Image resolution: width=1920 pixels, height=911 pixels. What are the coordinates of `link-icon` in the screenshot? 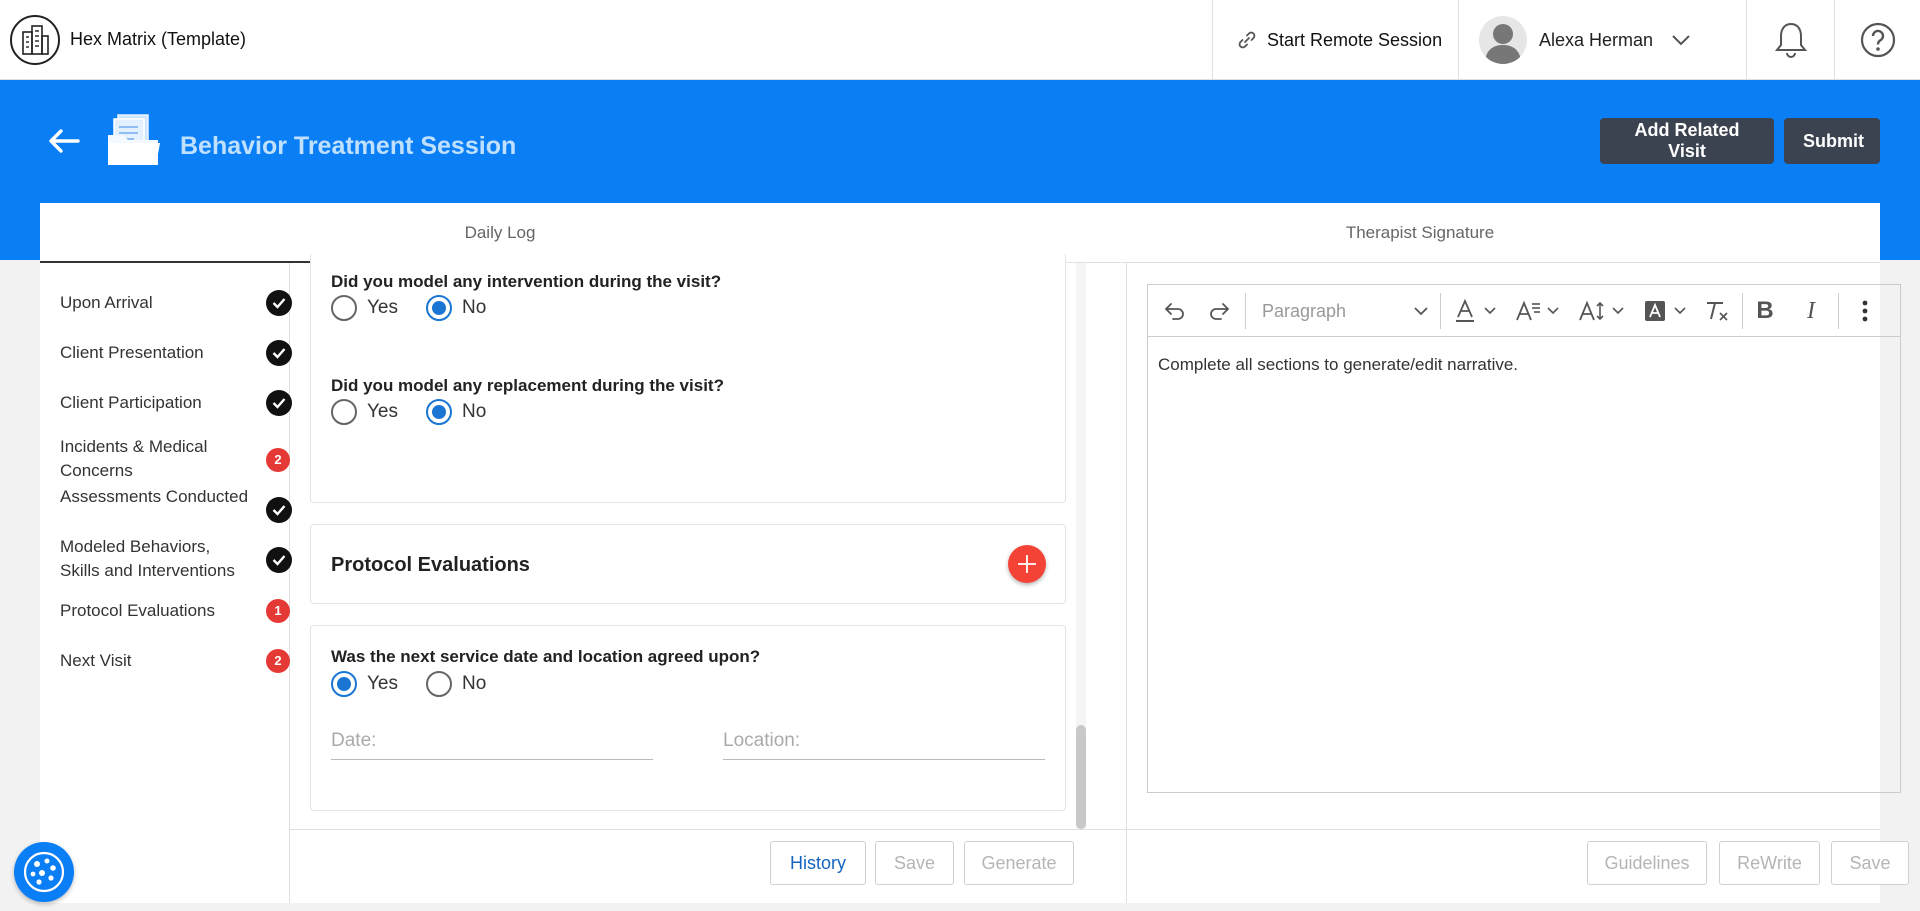 It's located at (1247, 40).